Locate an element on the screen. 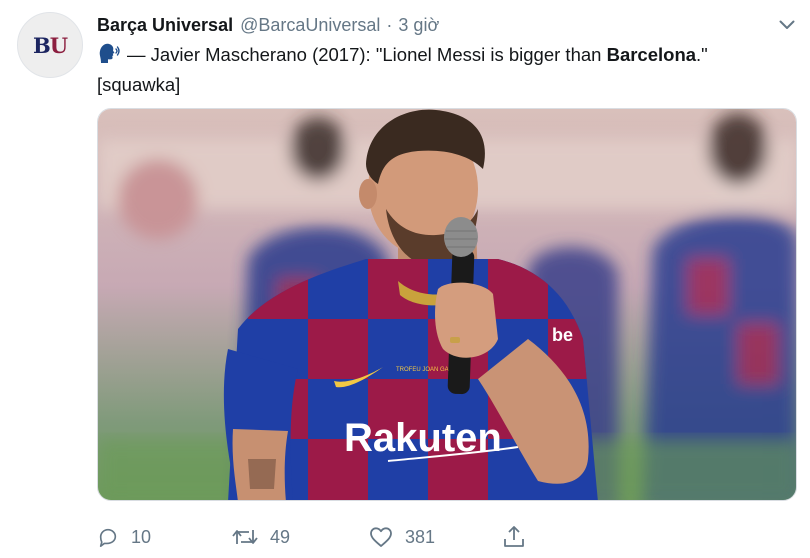 Image resolution: width=810 pixels, height=558 pixels. shirt-sponsor-text: Rakuten is located at coordinates (423, 438).